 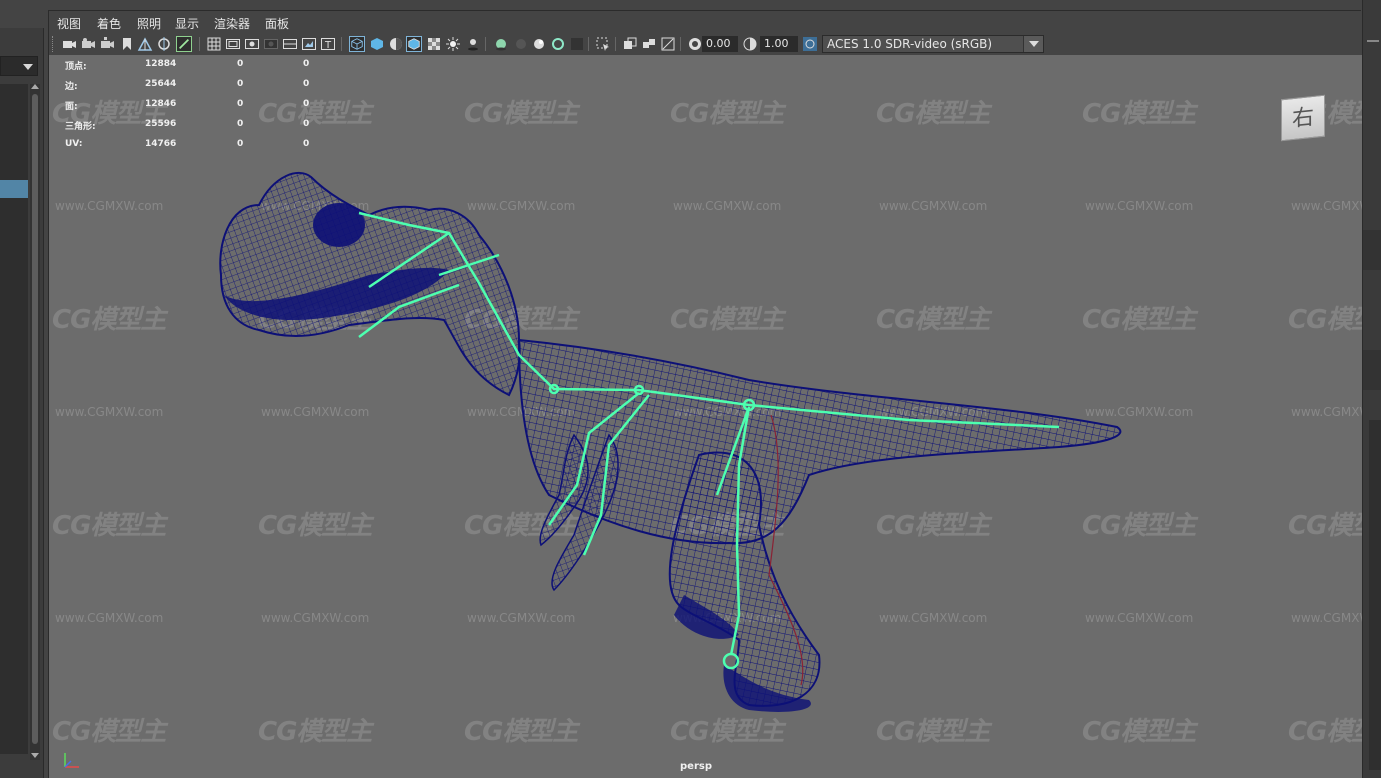 What do you see at coordinates (357, 44) in the screenshot?
I see `wireframe-icon` at bounding box center [357, 44].